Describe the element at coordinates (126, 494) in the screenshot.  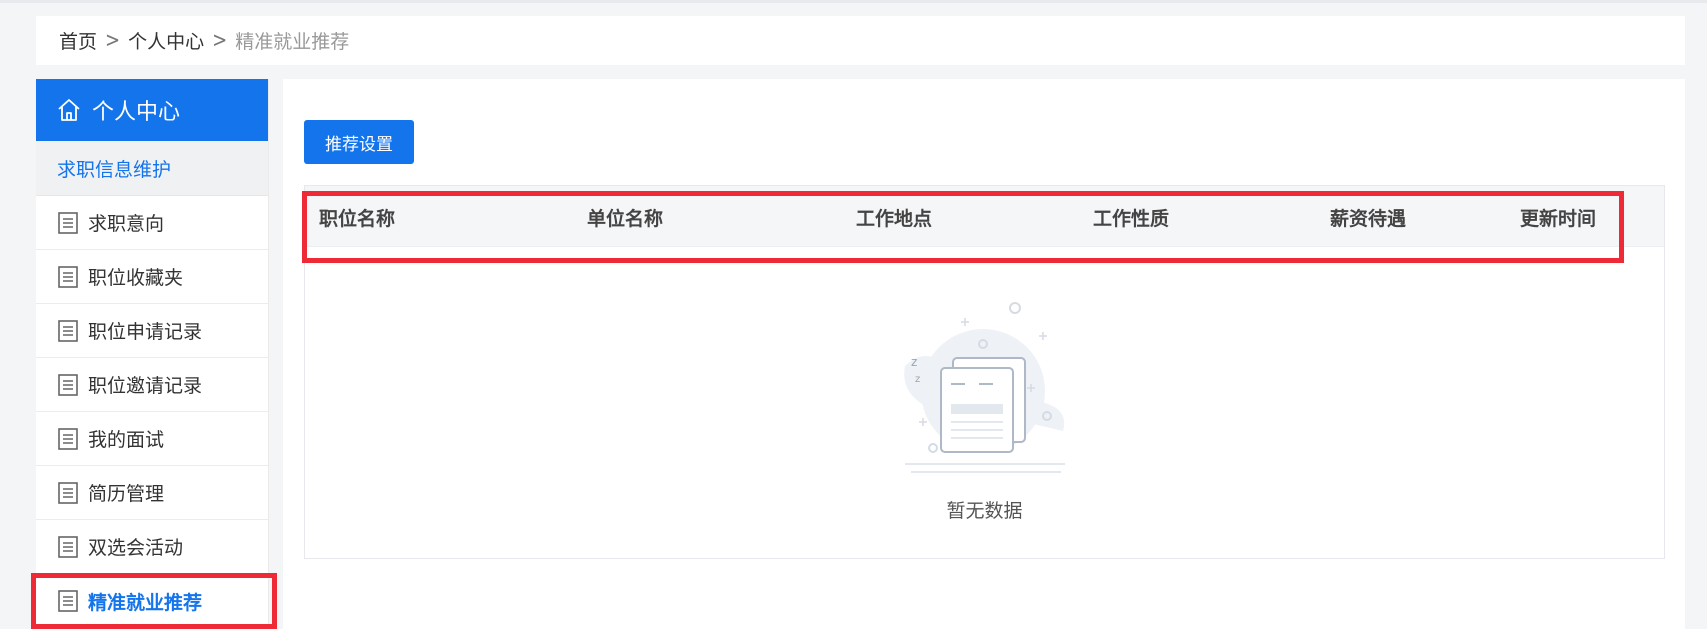
I see `sidebar-item-label: 简历管理` at that location.